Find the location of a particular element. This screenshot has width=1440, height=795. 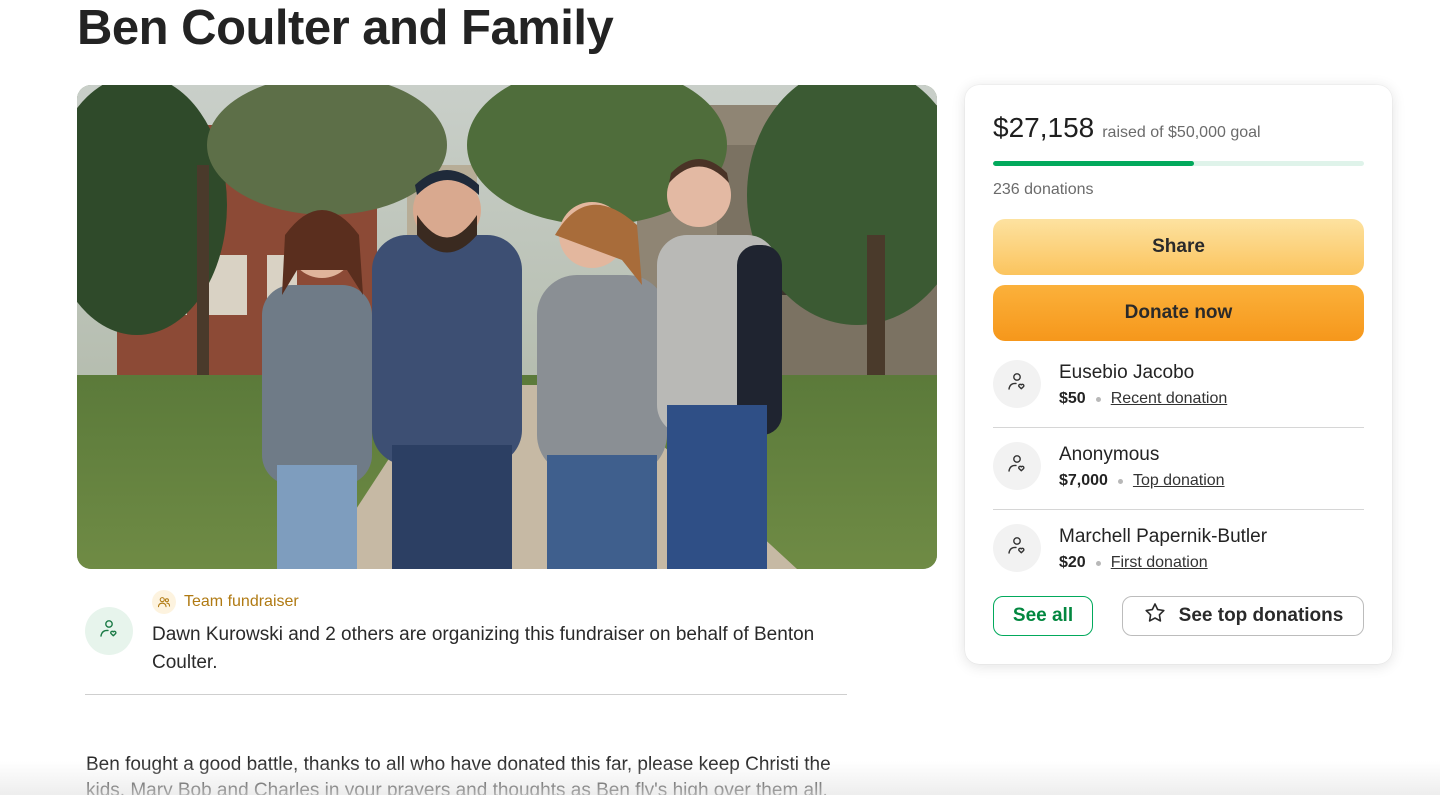

donor-amount: $50 is located at coordinates (1072, 398).